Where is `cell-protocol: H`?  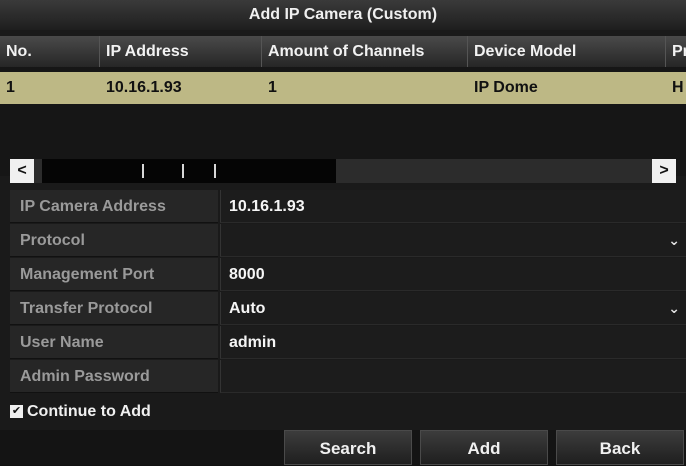
cell-protocol: H is located at coordinates (678, 87).